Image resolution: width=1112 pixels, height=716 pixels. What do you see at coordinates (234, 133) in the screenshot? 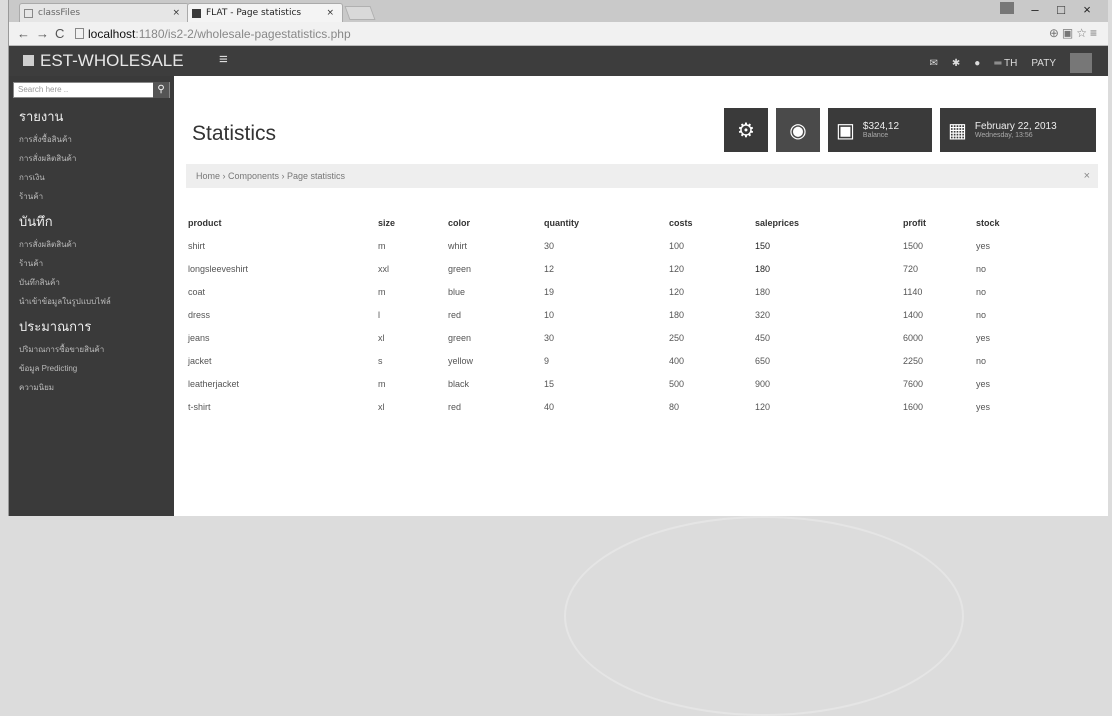
I see `page-title: Statistics` at bounding box center [234, 133].